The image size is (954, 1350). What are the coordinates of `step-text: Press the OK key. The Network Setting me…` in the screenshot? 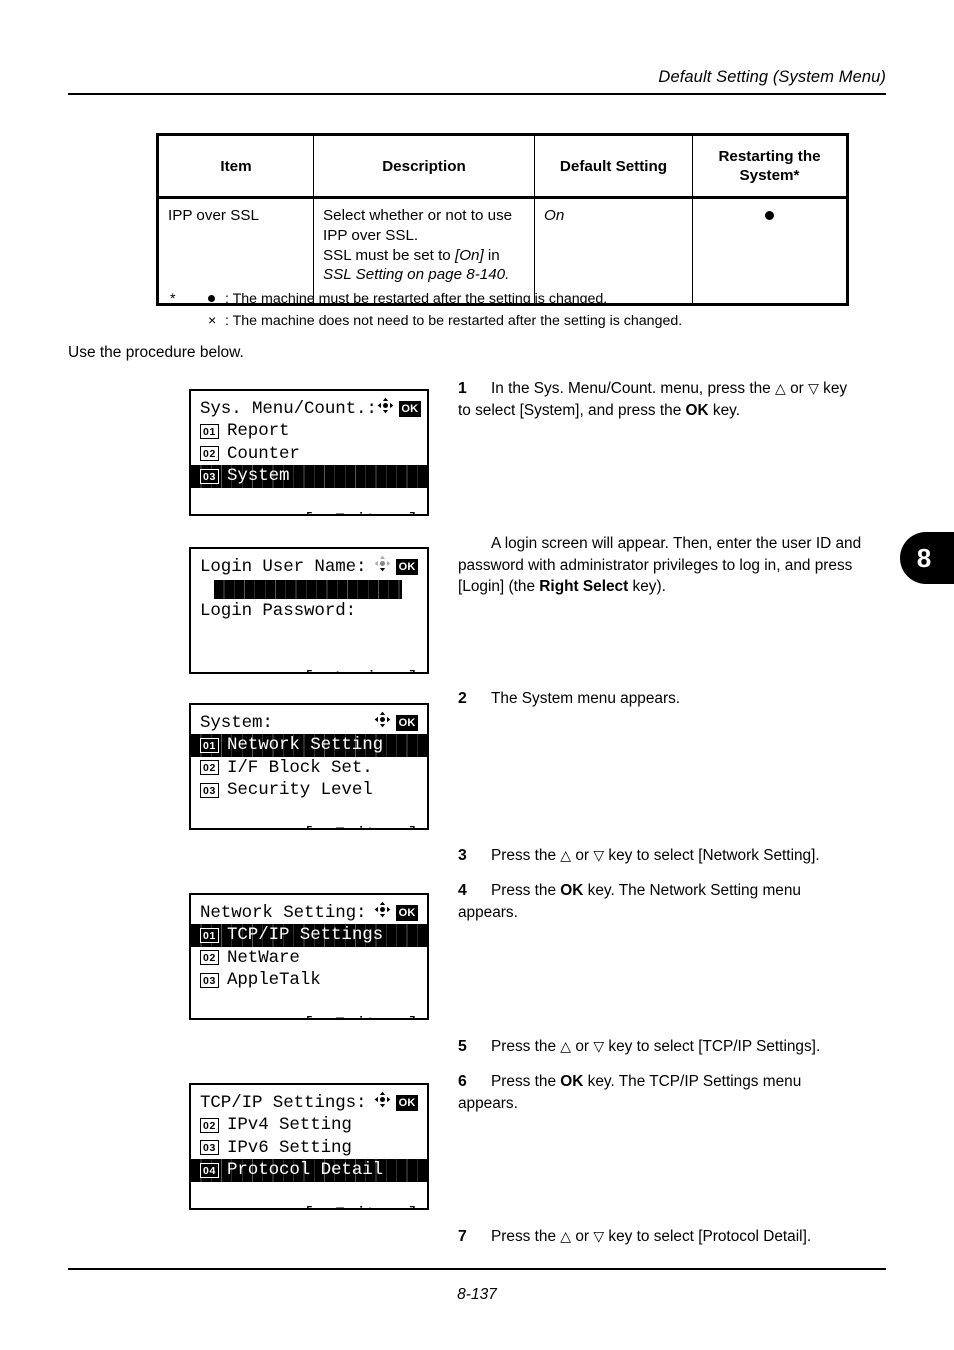 It's located at (629, 901).